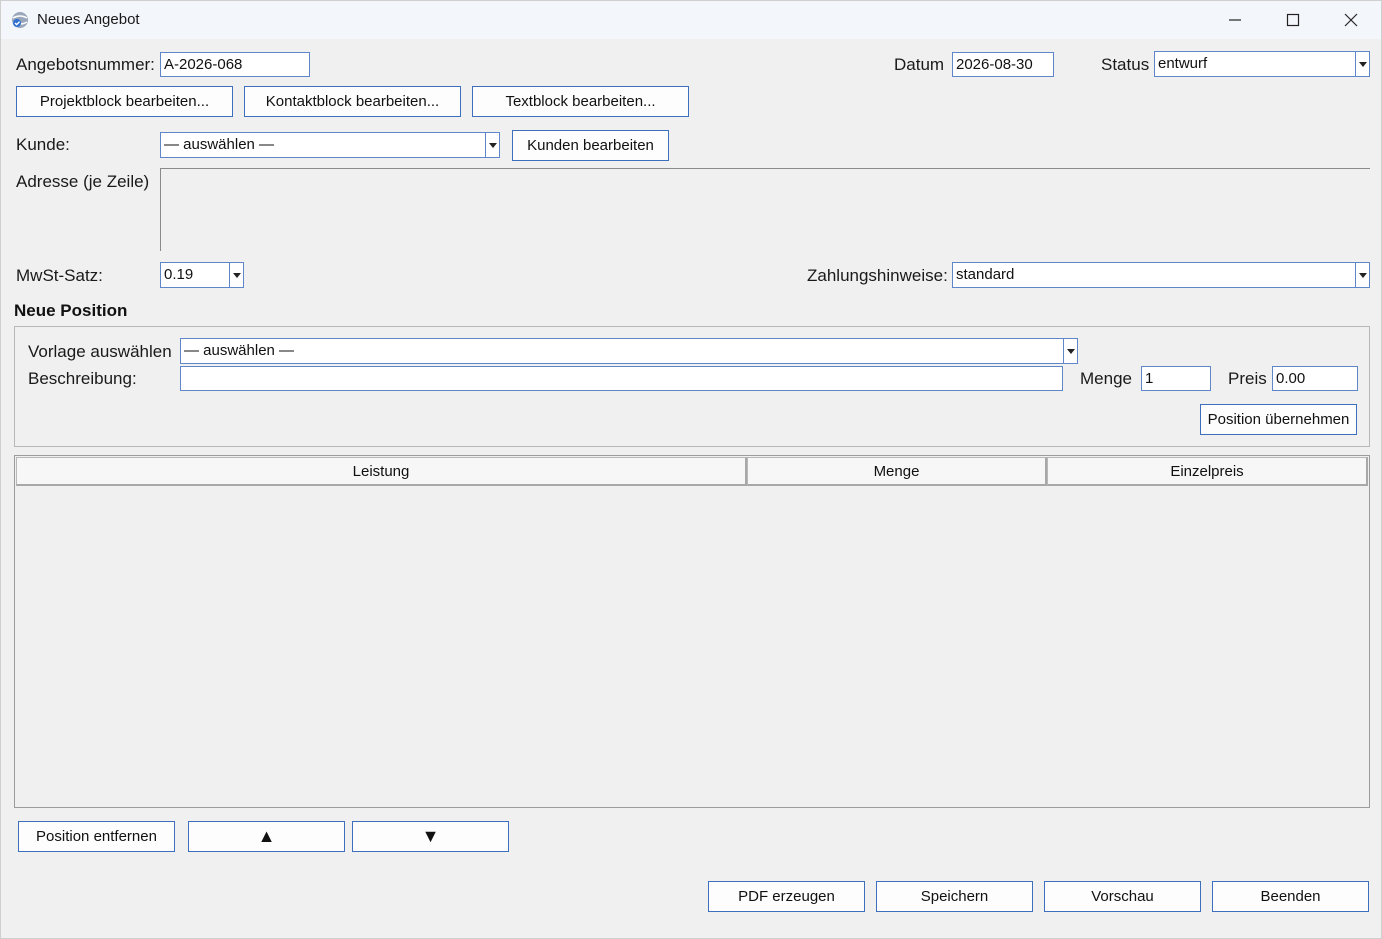  What do you see at coordinates (96, 836) in the screenshot?
I see `remove-position-button: Position entfernen` at bounding box center [96, 836].